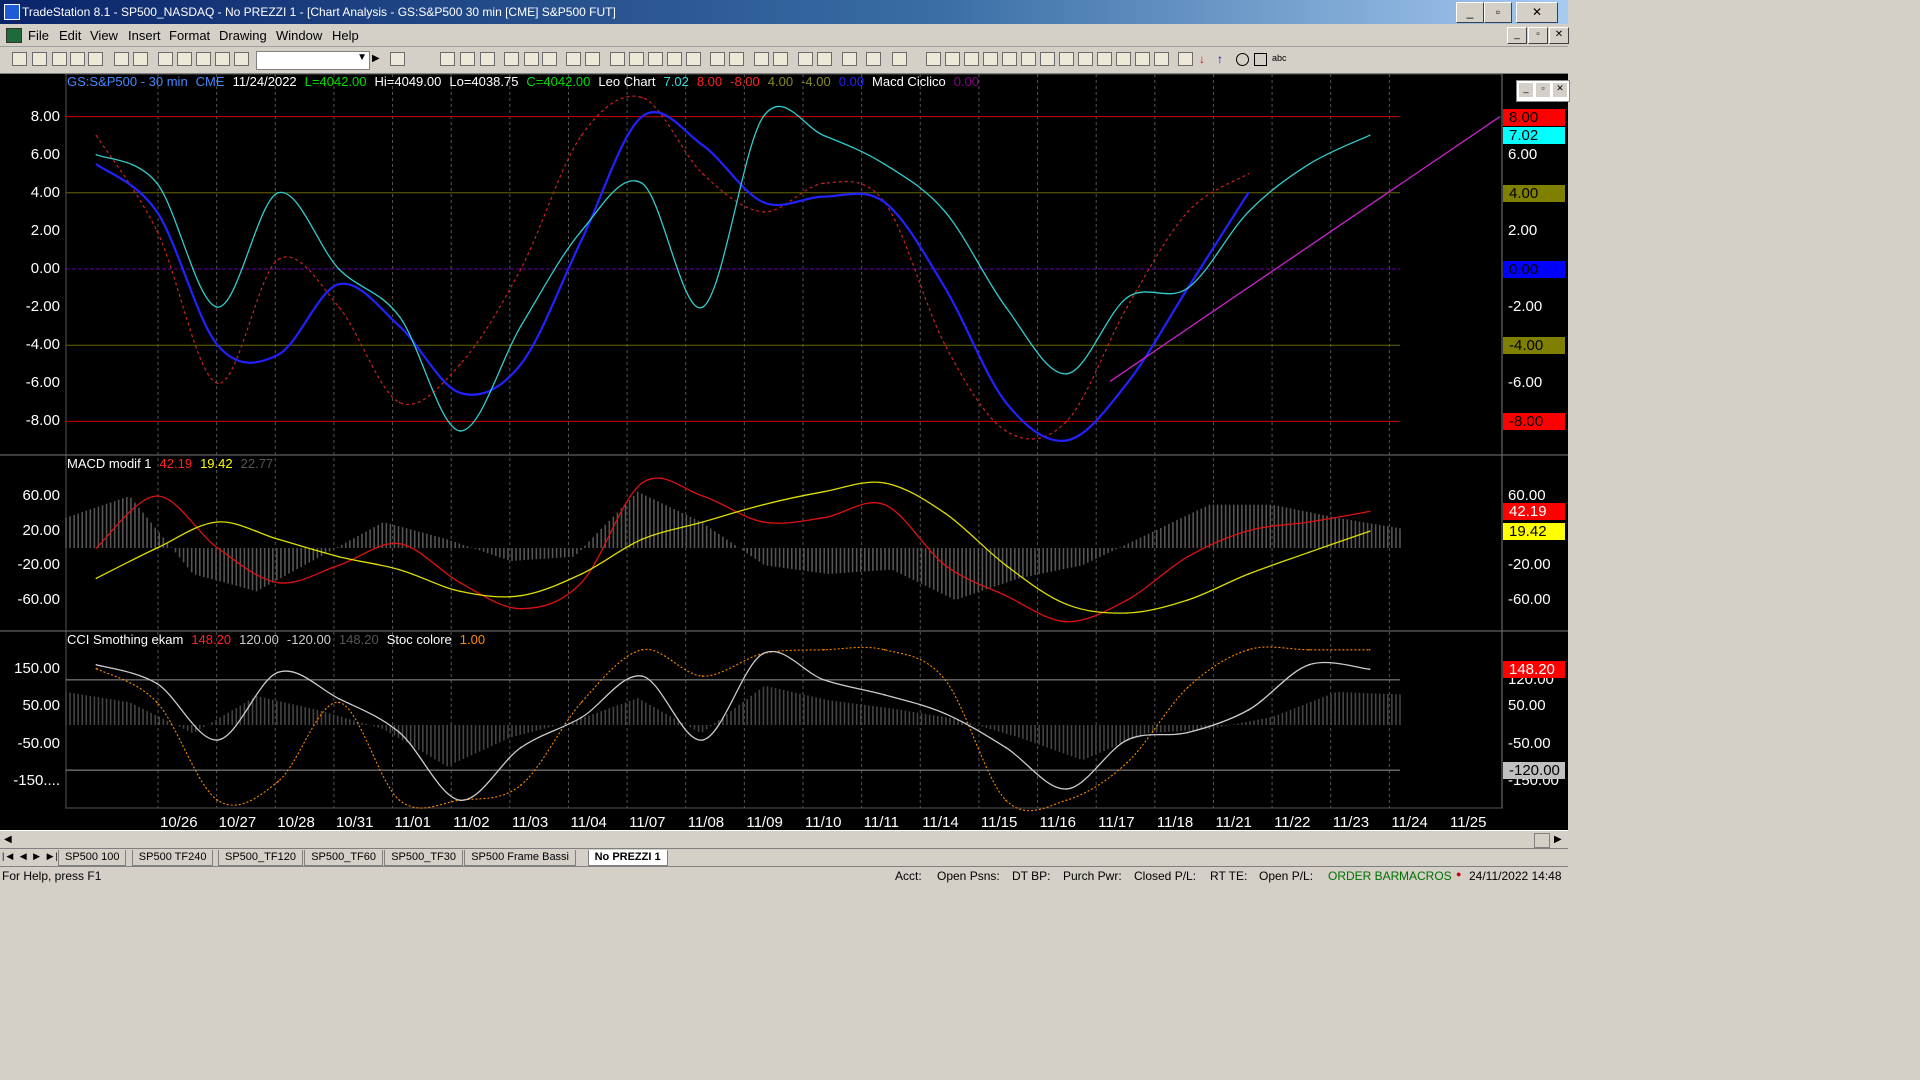 This screenshot has height=1080, width=1920. I want to click on arrow-up-icon: ↑, so click(1220, 59).